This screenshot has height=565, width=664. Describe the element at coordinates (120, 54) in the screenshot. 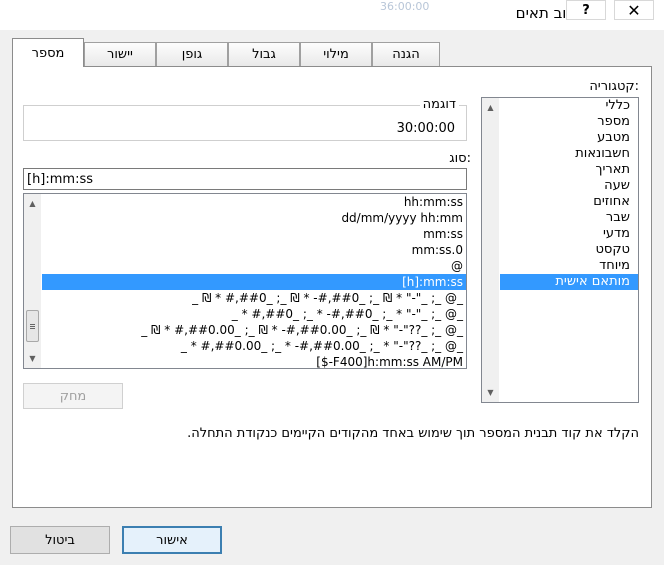

I see `tab-alignment: יישור` at that location.